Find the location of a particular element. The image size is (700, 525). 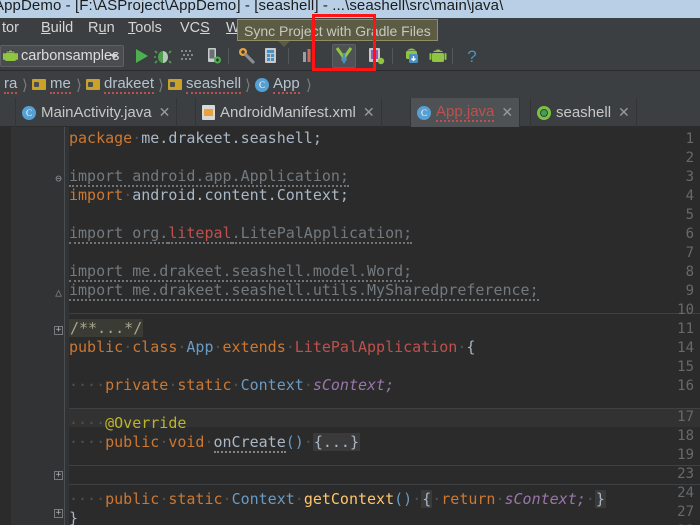

help-button: ? is located at coordinates (472, 56).